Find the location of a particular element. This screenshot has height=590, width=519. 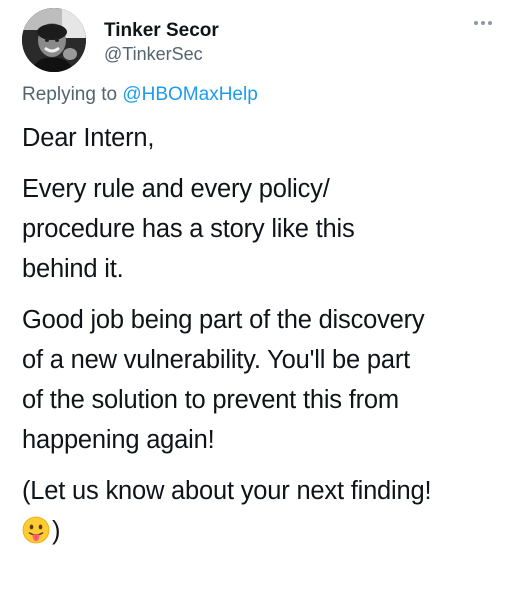

avatar is located at coordinates (54, 40).